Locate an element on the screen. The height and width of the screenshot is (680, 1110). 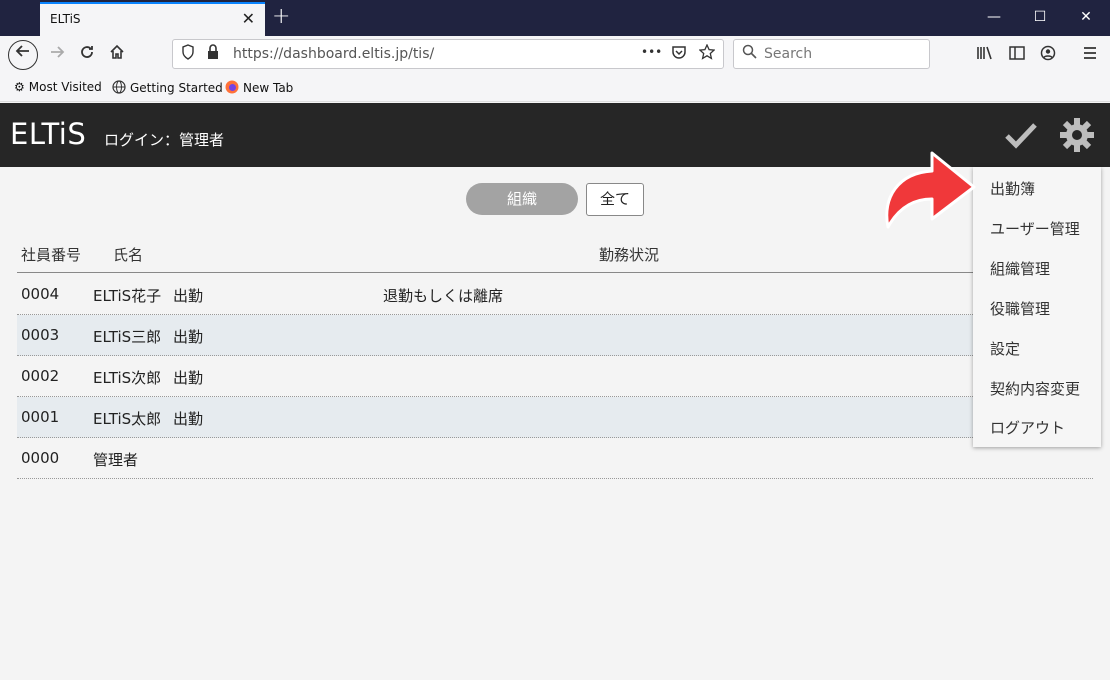
settings-dropdown-menu: 出勤簿 ユーザー管理 組織管理 役職管理 設定 契約内容変更 ログアウト is located at coordinates (1037, 307).